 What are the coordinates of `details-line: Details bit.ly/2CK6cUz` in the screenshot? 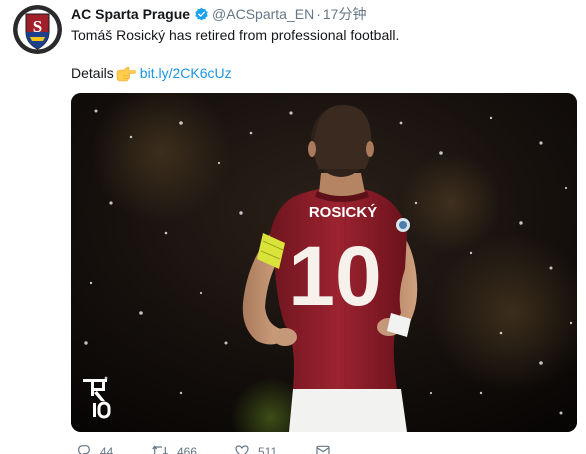 It's located at (151, 75).